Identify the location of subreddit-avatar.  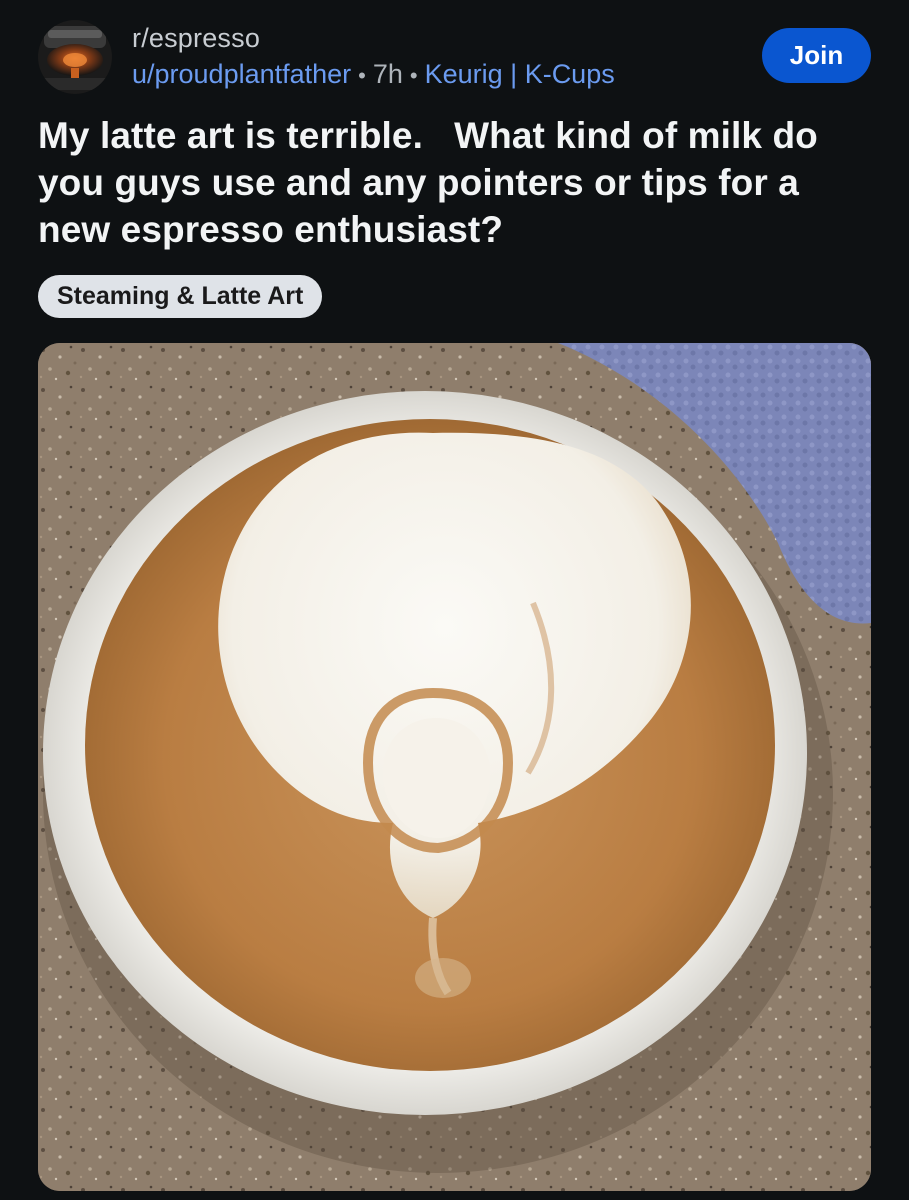
(75, 57).